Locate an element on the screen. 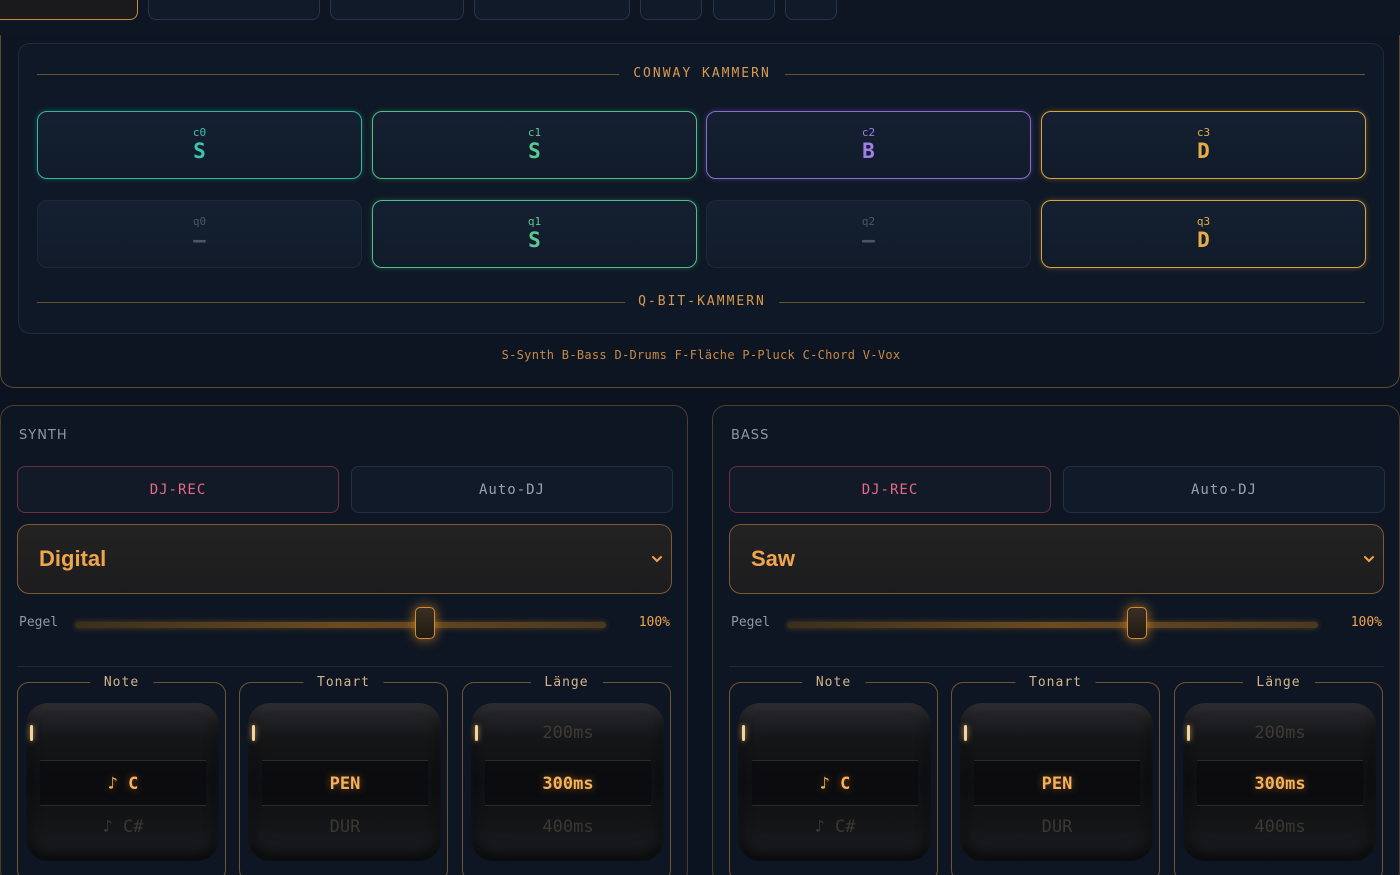 The image size is (1400, 875). chevron-down-icon is located at coordinates (657, 559).